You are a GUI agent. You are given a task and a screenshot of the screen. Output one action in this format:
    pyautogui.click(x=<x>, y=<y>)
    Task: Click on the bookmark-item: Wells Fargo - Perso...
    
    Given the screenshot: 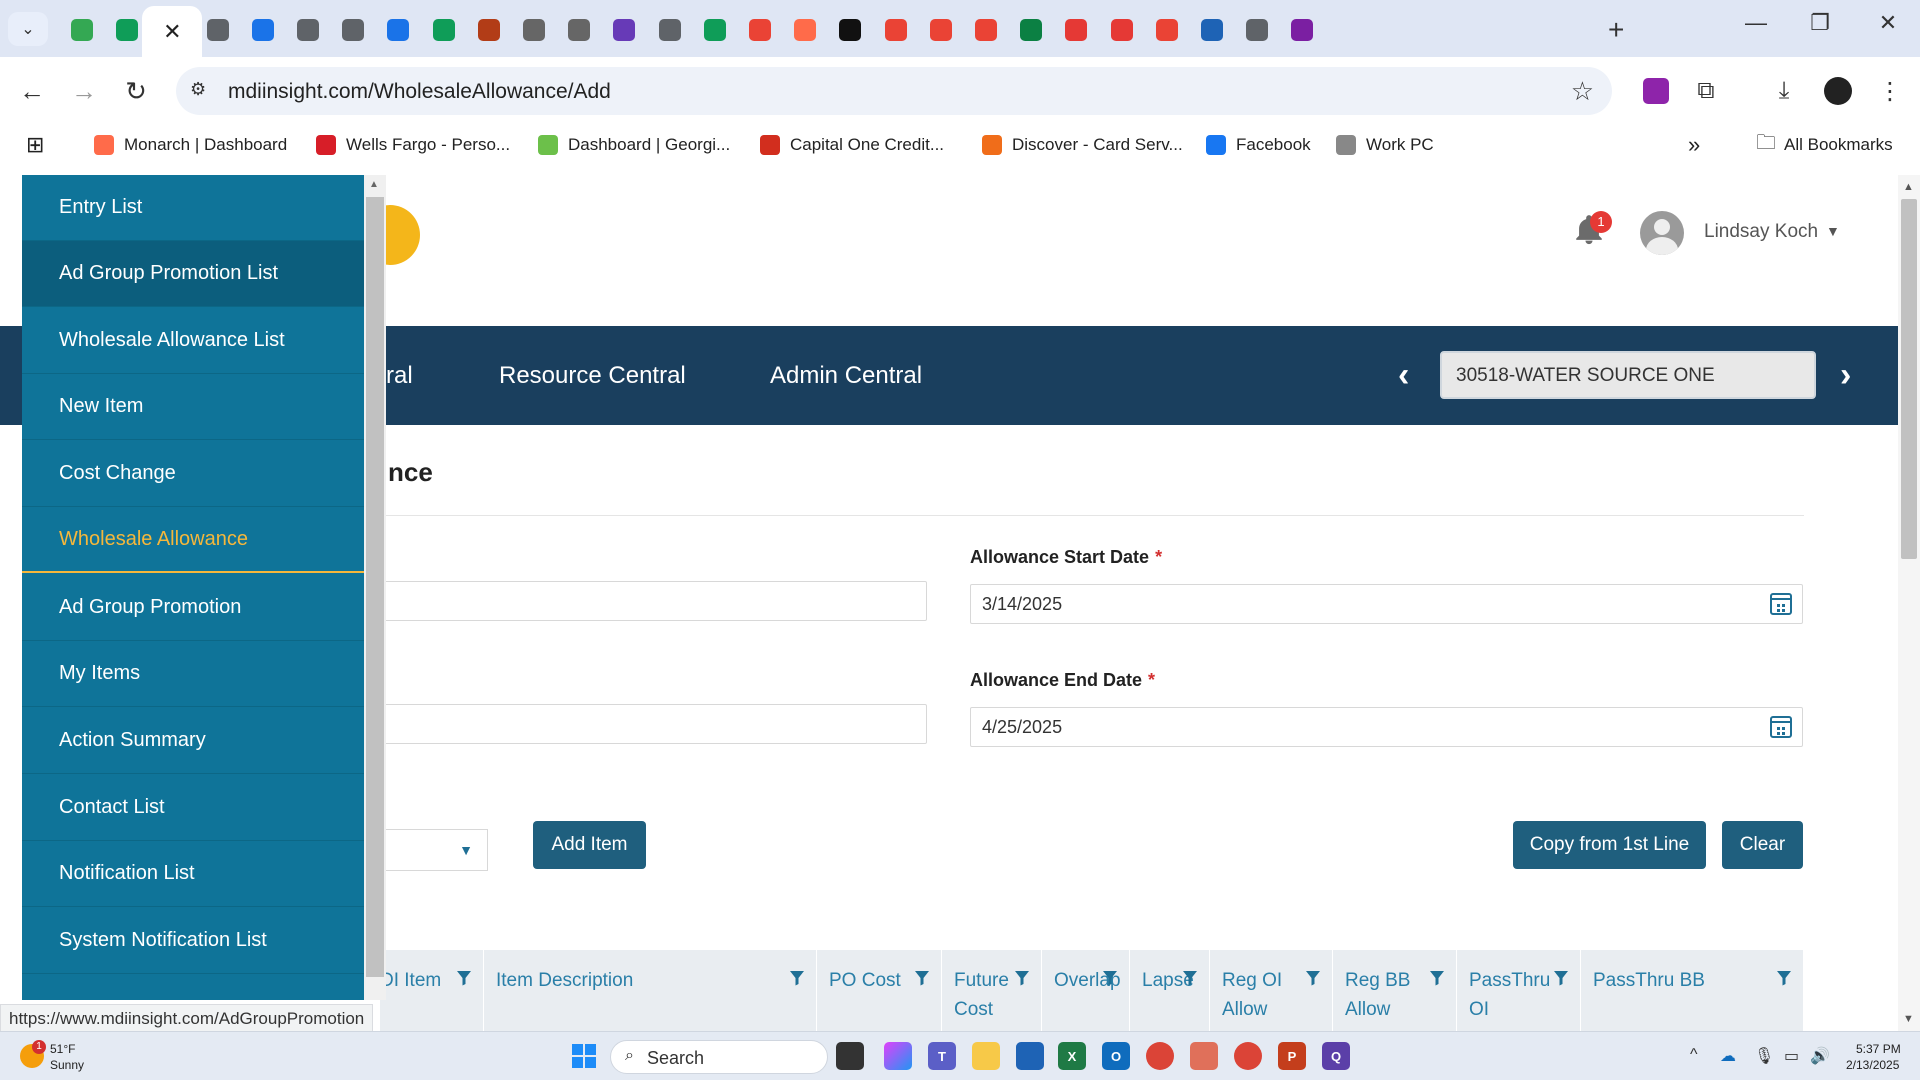 What is the action you would take?
    pyautogui.click(x=413, y=145)
    